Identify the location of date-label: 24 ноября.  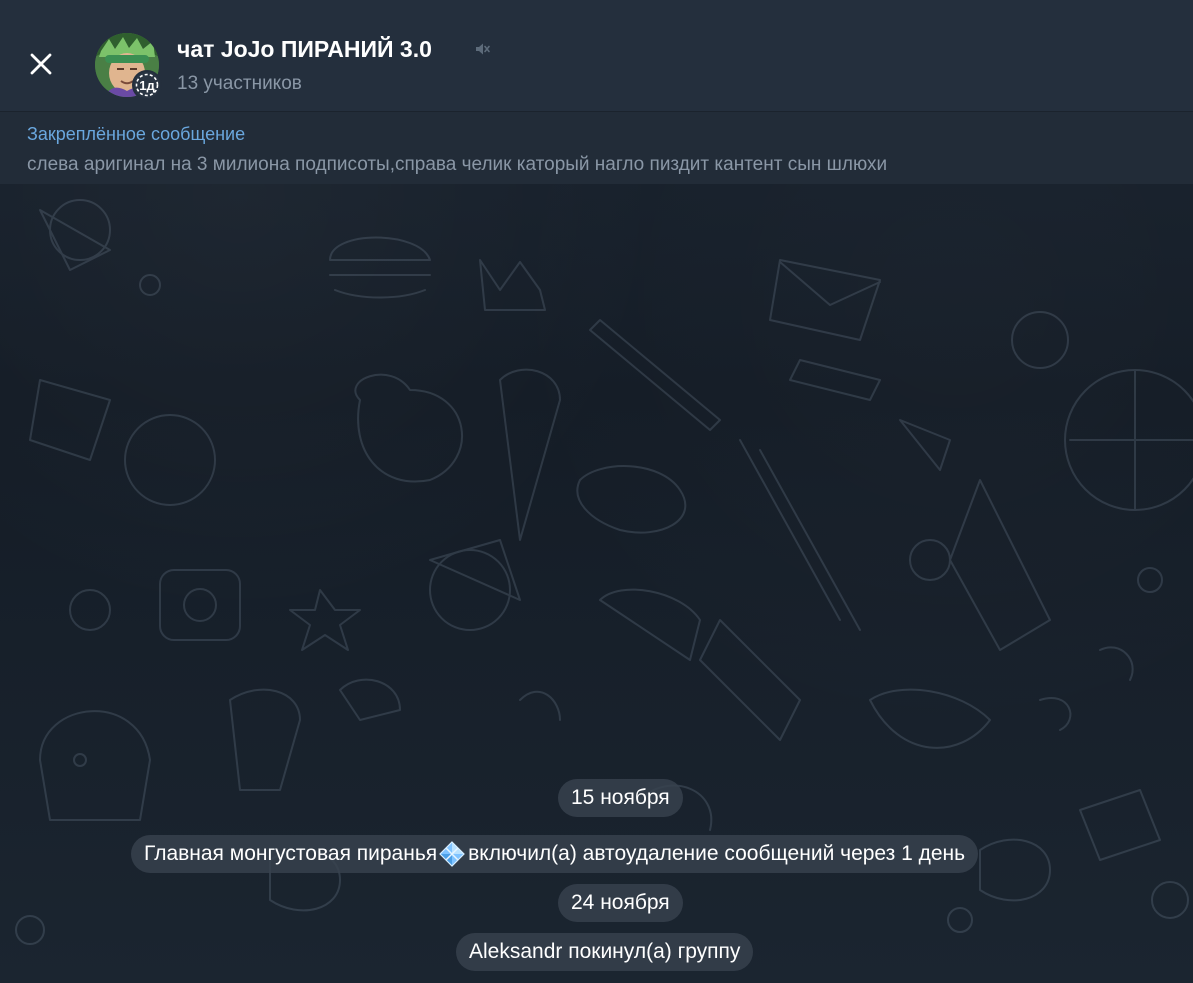
(620, 902).